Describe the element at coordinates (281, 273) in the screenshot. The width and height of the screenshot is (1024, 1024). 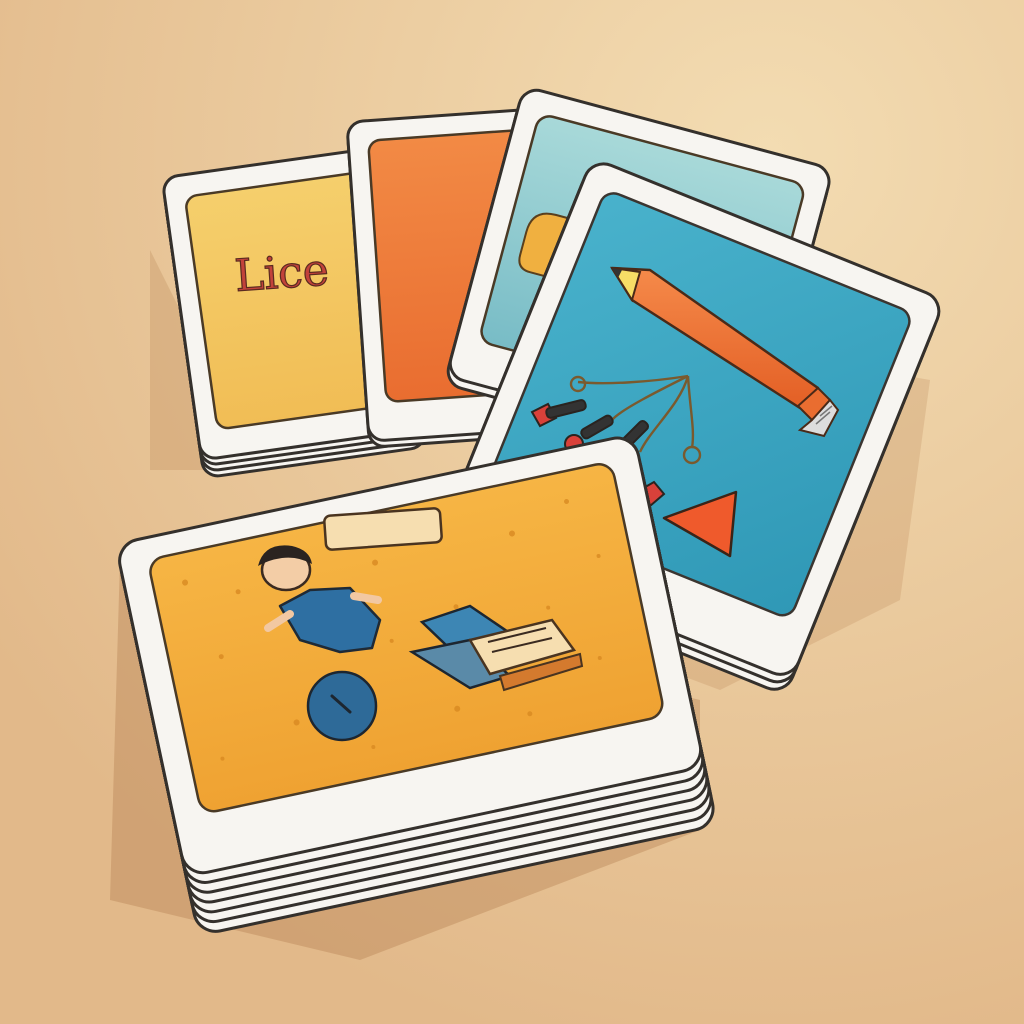
I see `lice-label: Lice` at that location.